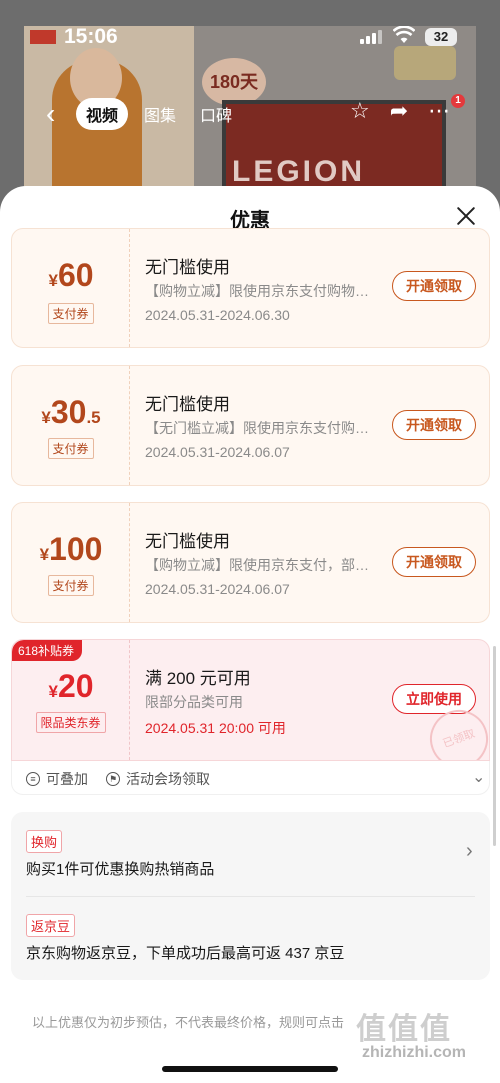  I want to click on coupon-amount-block: ¥60 支付券, so click(71, 288).